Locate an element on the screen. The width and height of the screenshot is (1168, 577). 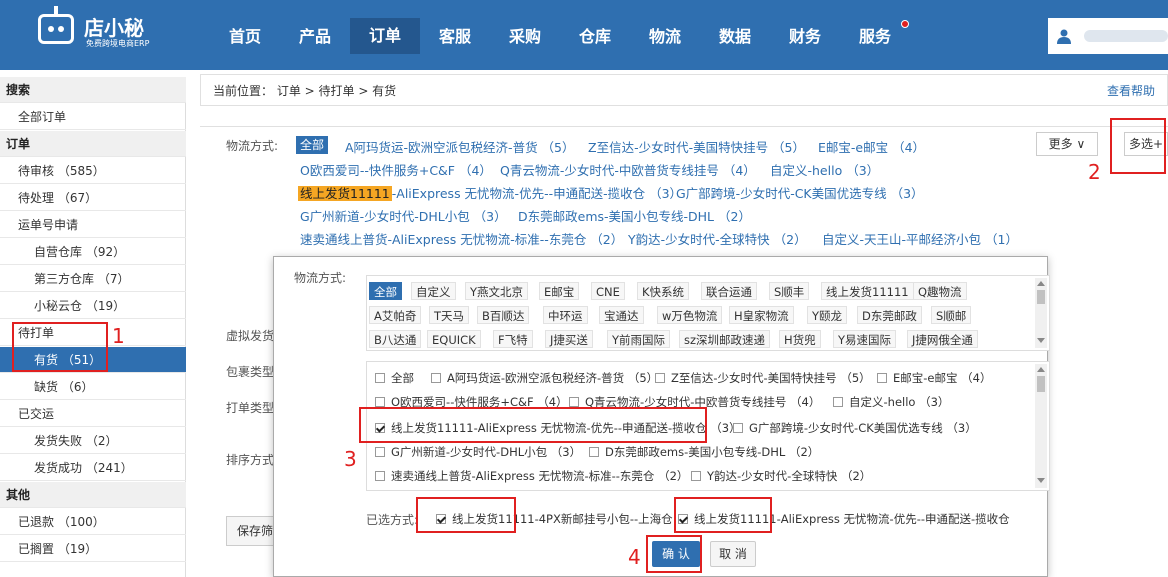
carrier-tag: J捷买送 is located at coordinates (569, 339).